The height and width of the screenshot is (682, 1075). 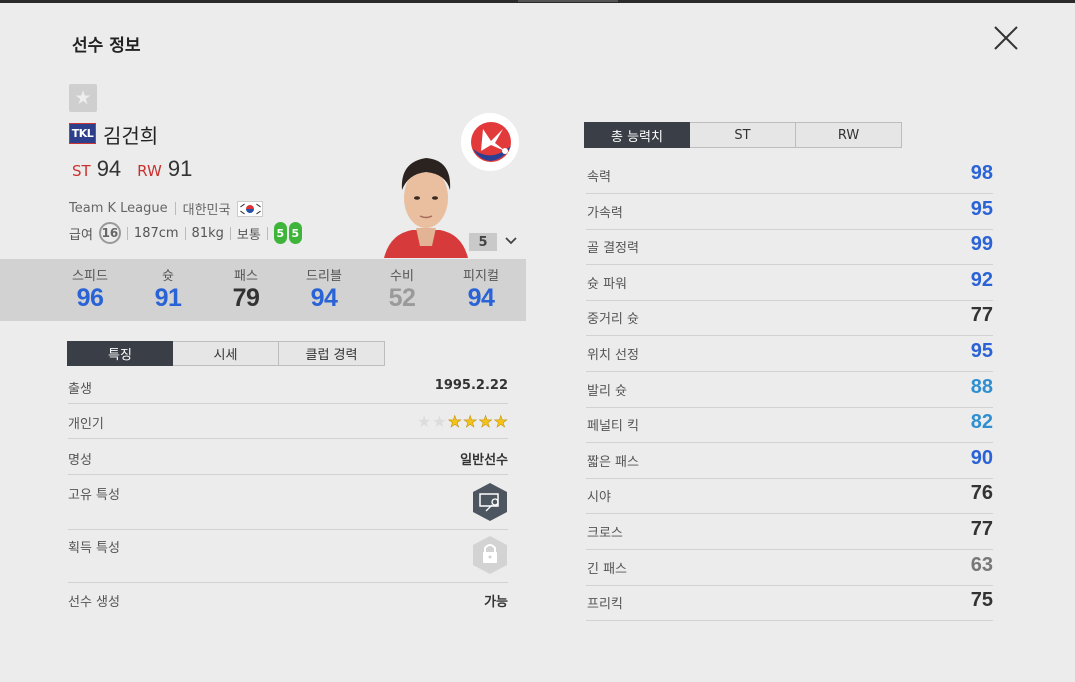 I want to click on attribute-value: 90, so click(x=981, y=457).